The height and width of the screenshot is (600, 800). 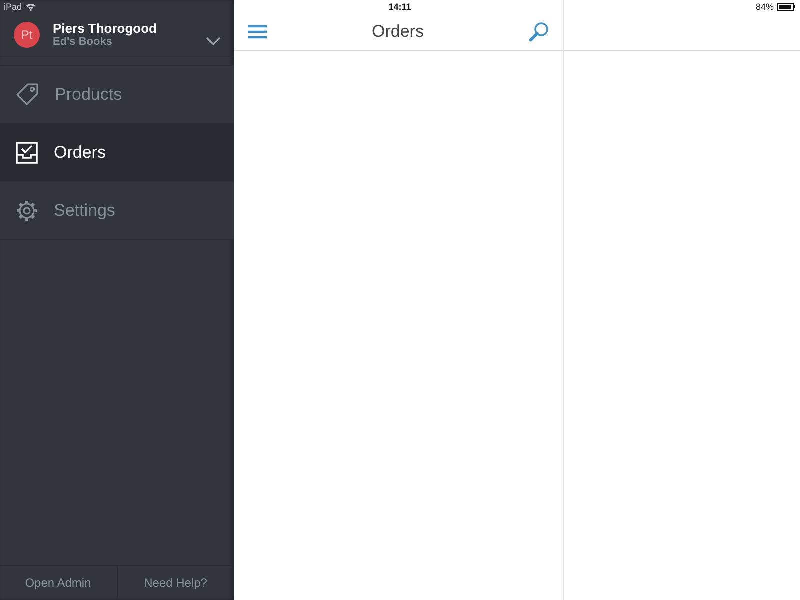 I want to click on footer-link: Open Admin, so click(x=58, y=583).